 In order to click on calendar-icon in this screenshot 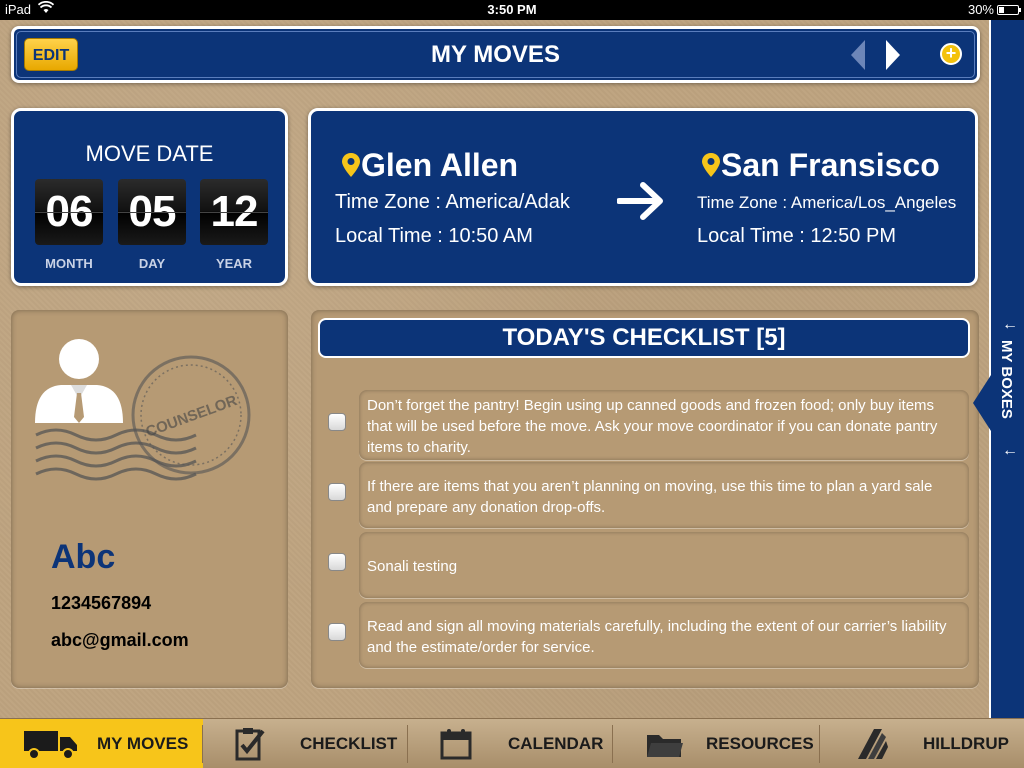, I will do `click(458, 744)`.